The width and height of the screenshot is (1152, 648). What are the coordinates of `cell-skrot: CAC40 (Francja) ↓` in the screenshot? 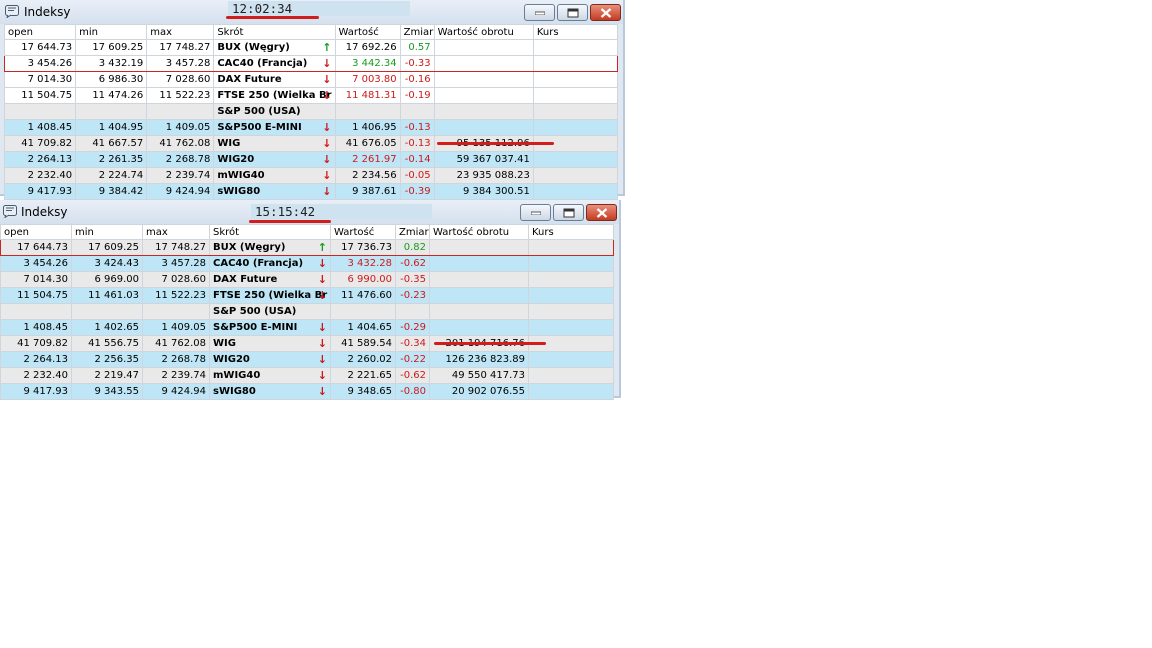 It's located at (274, 63).